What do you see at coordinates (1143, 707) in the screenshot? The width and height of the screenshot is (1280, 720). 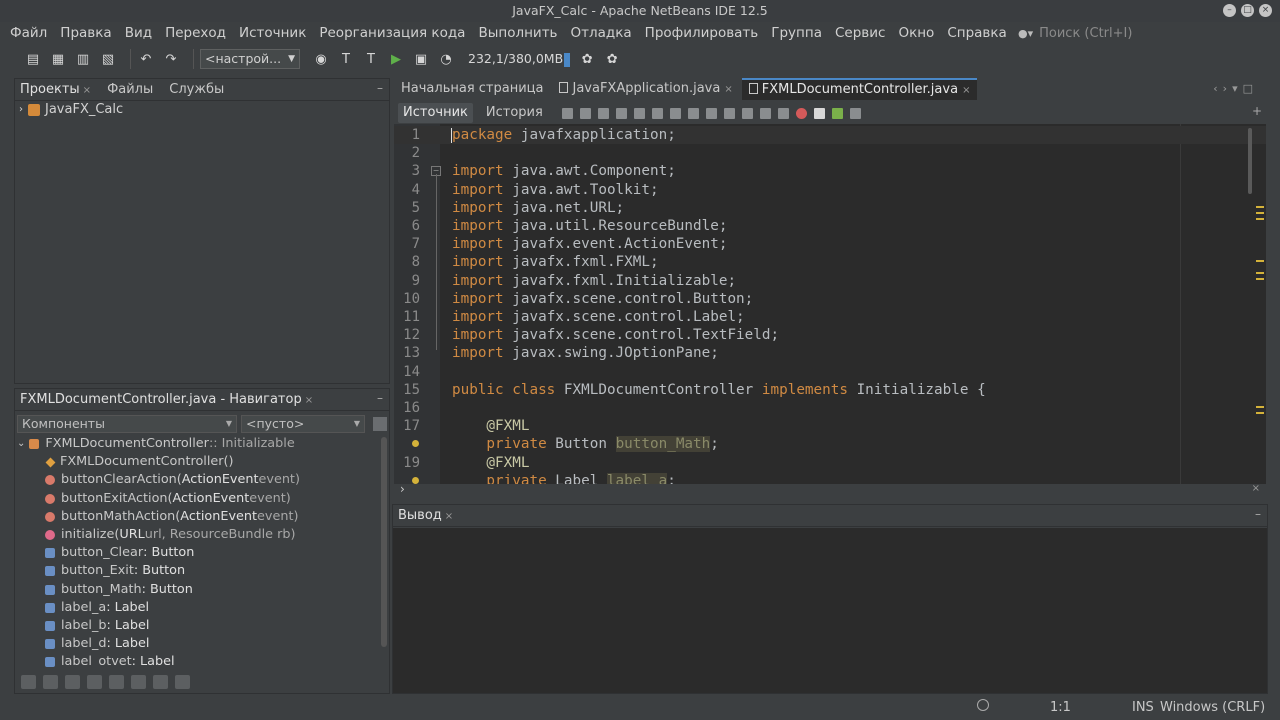 I see `insert-mode: INS` at bounding box center [1143, 707].